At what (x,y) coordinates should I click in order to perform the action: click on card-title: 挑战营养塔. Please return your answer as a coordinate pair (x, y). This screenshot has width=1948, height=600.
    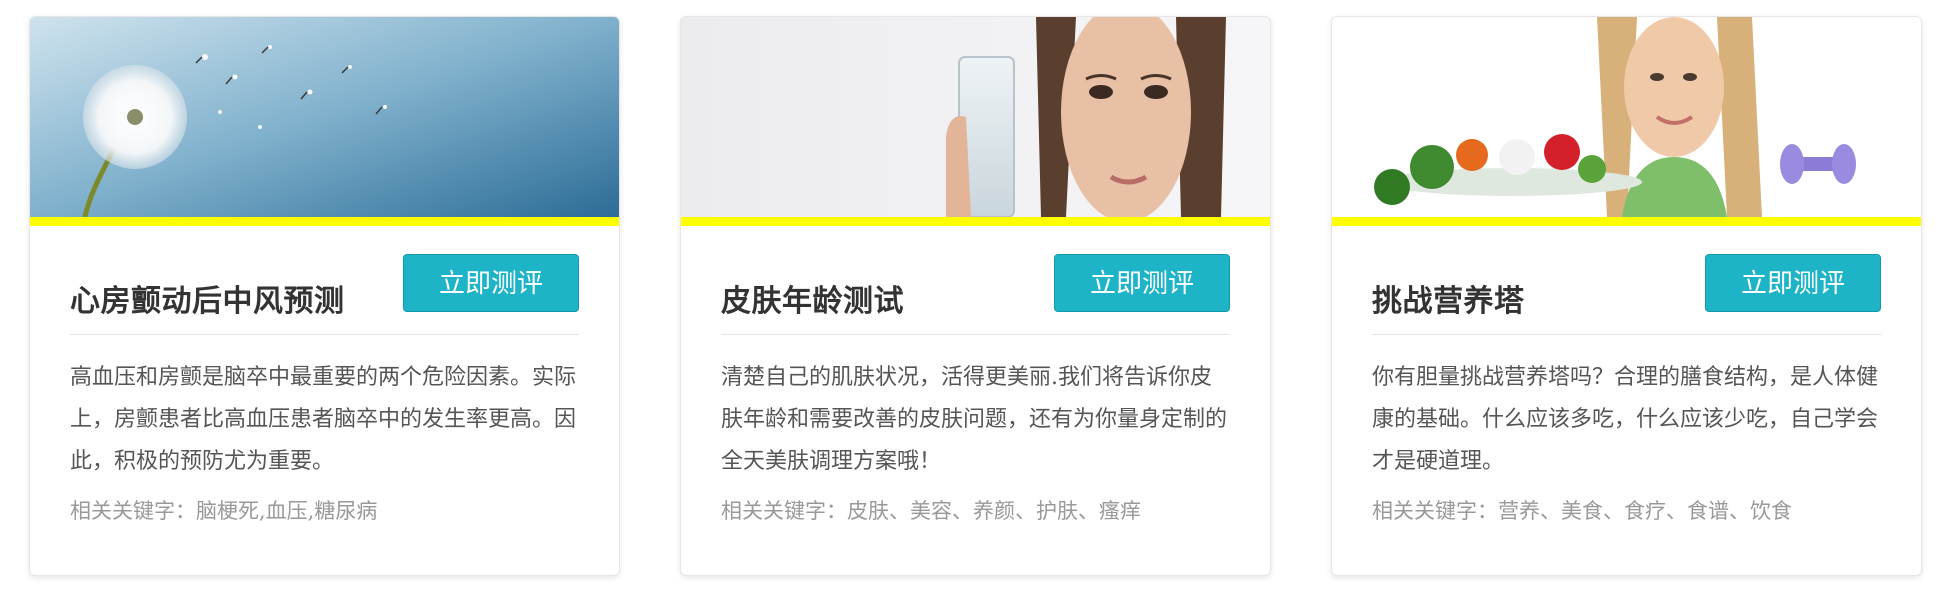
    Looking at the image, I should click on (1448, 298).